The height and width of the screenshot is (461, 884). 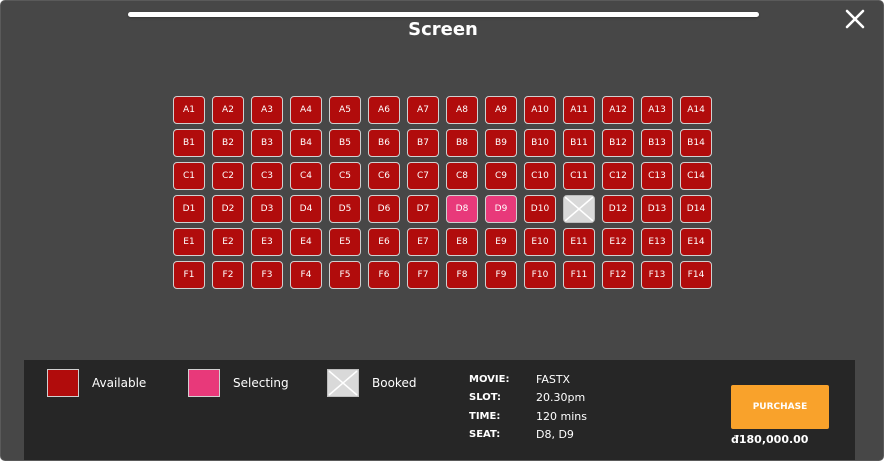 I want to click on seat: E11, so click(x=579, y=242).